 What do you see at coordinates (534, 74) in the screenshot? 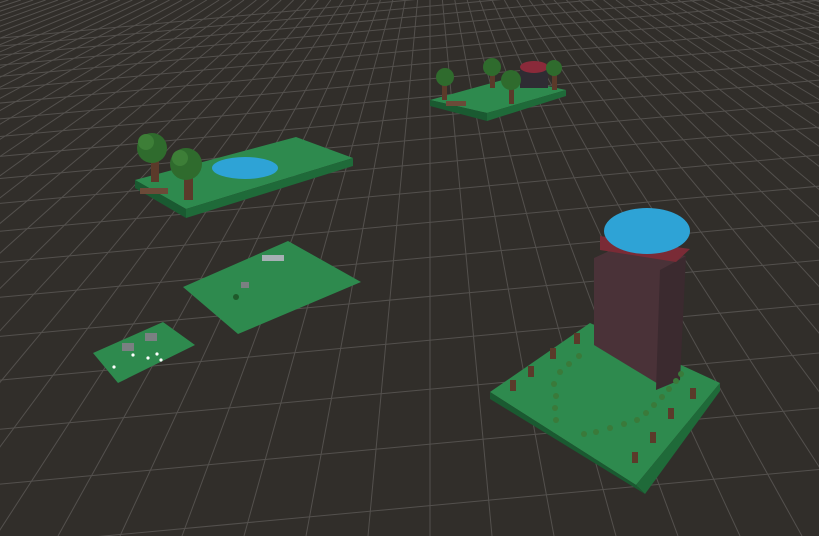
I see `gazebo` at bounding box center [534, 74].